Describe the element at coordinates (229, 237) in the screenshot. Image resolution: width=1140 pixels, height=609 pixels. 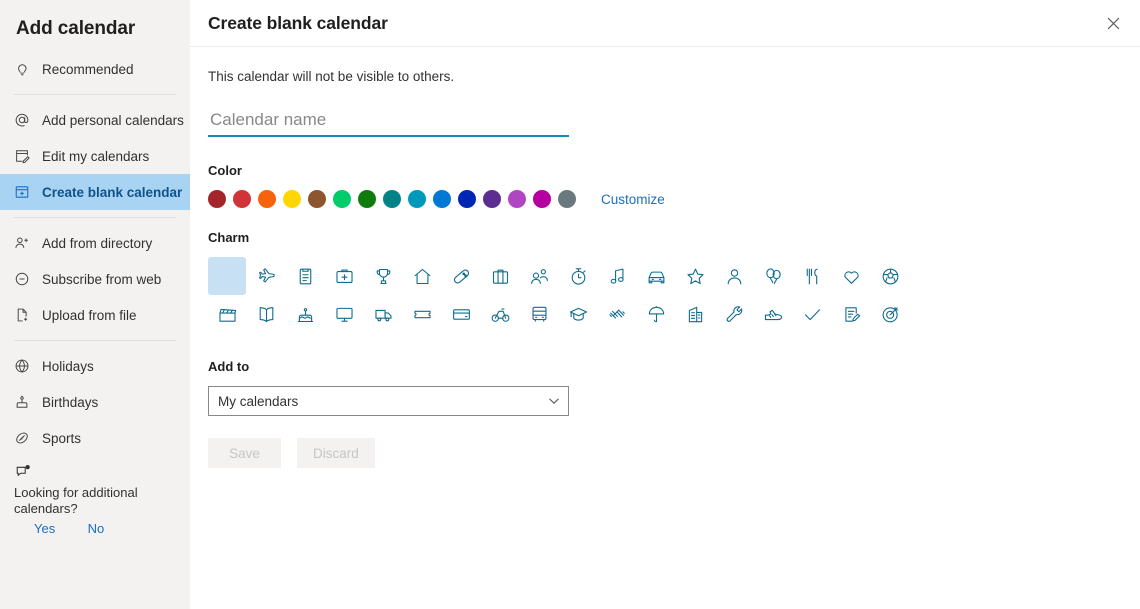
I see `charm-label: Charm` at that location.